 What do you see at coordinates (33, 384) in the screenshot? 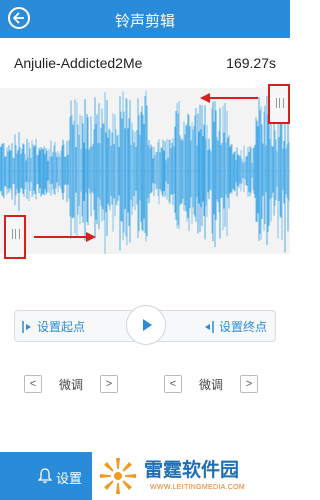
I see `fine-tune-start-prev-button: <` at bounding box center [33, 384].